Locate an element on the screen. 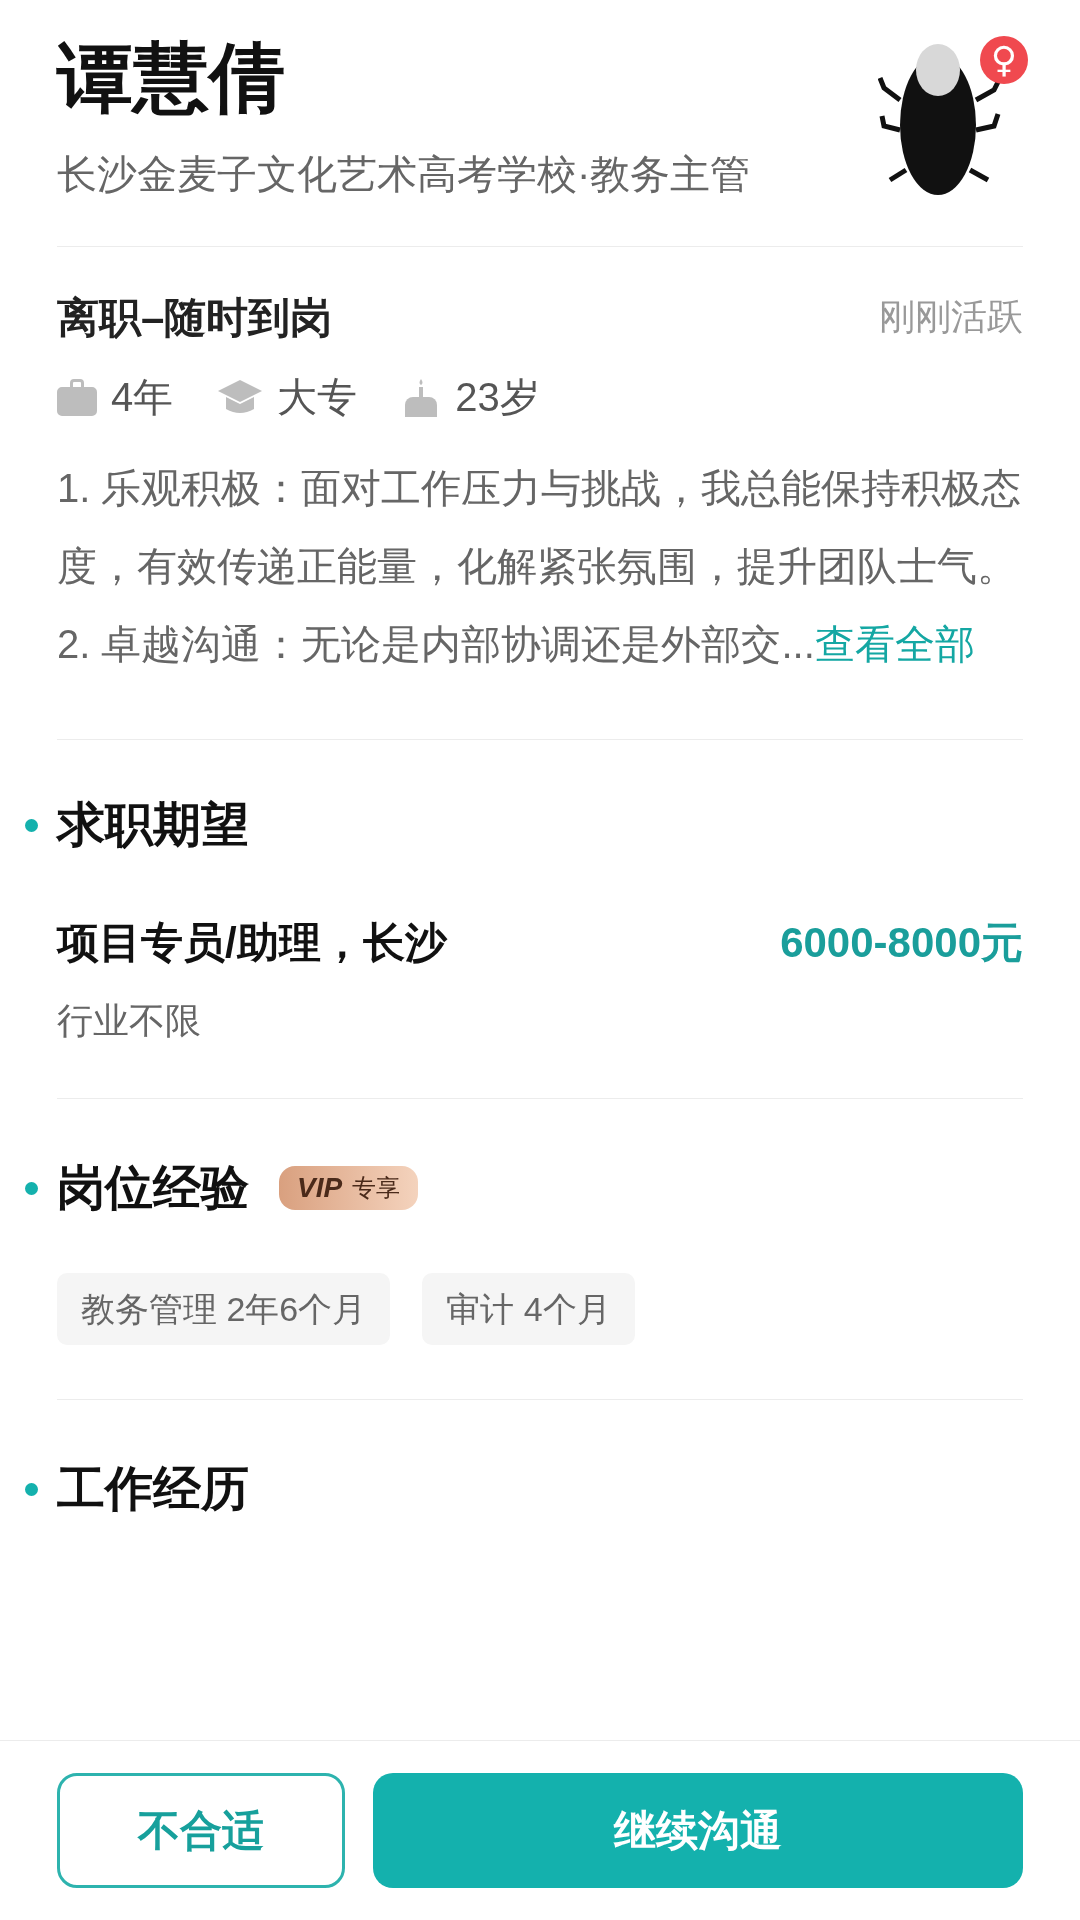 This screenshot has width=1080, height=1920. availability-status: 离职–随时到岗 is located at coordinates (195, 317).